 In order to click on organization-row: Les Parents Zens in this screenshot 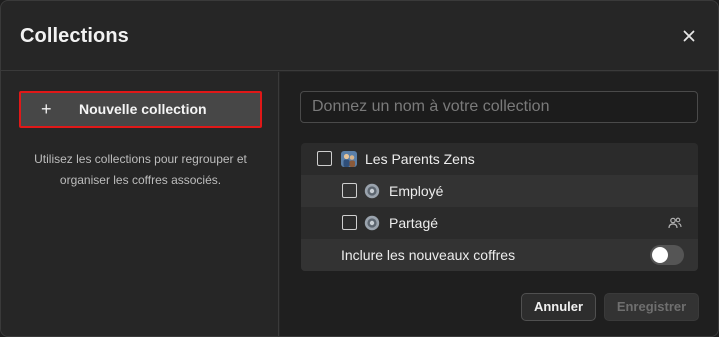, I will do `click(499, 159)`.